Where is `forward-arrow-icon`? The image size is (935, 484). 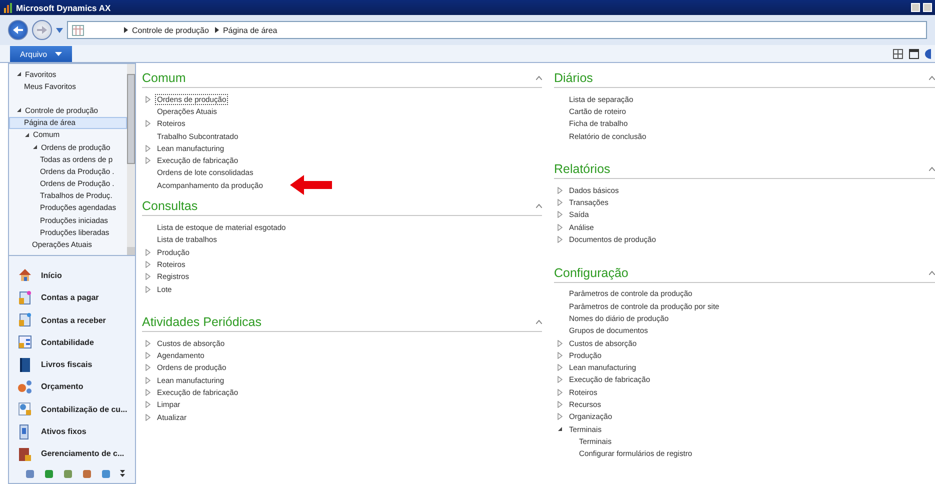 forward-arrow-icon is located at coordinates (42, 30).